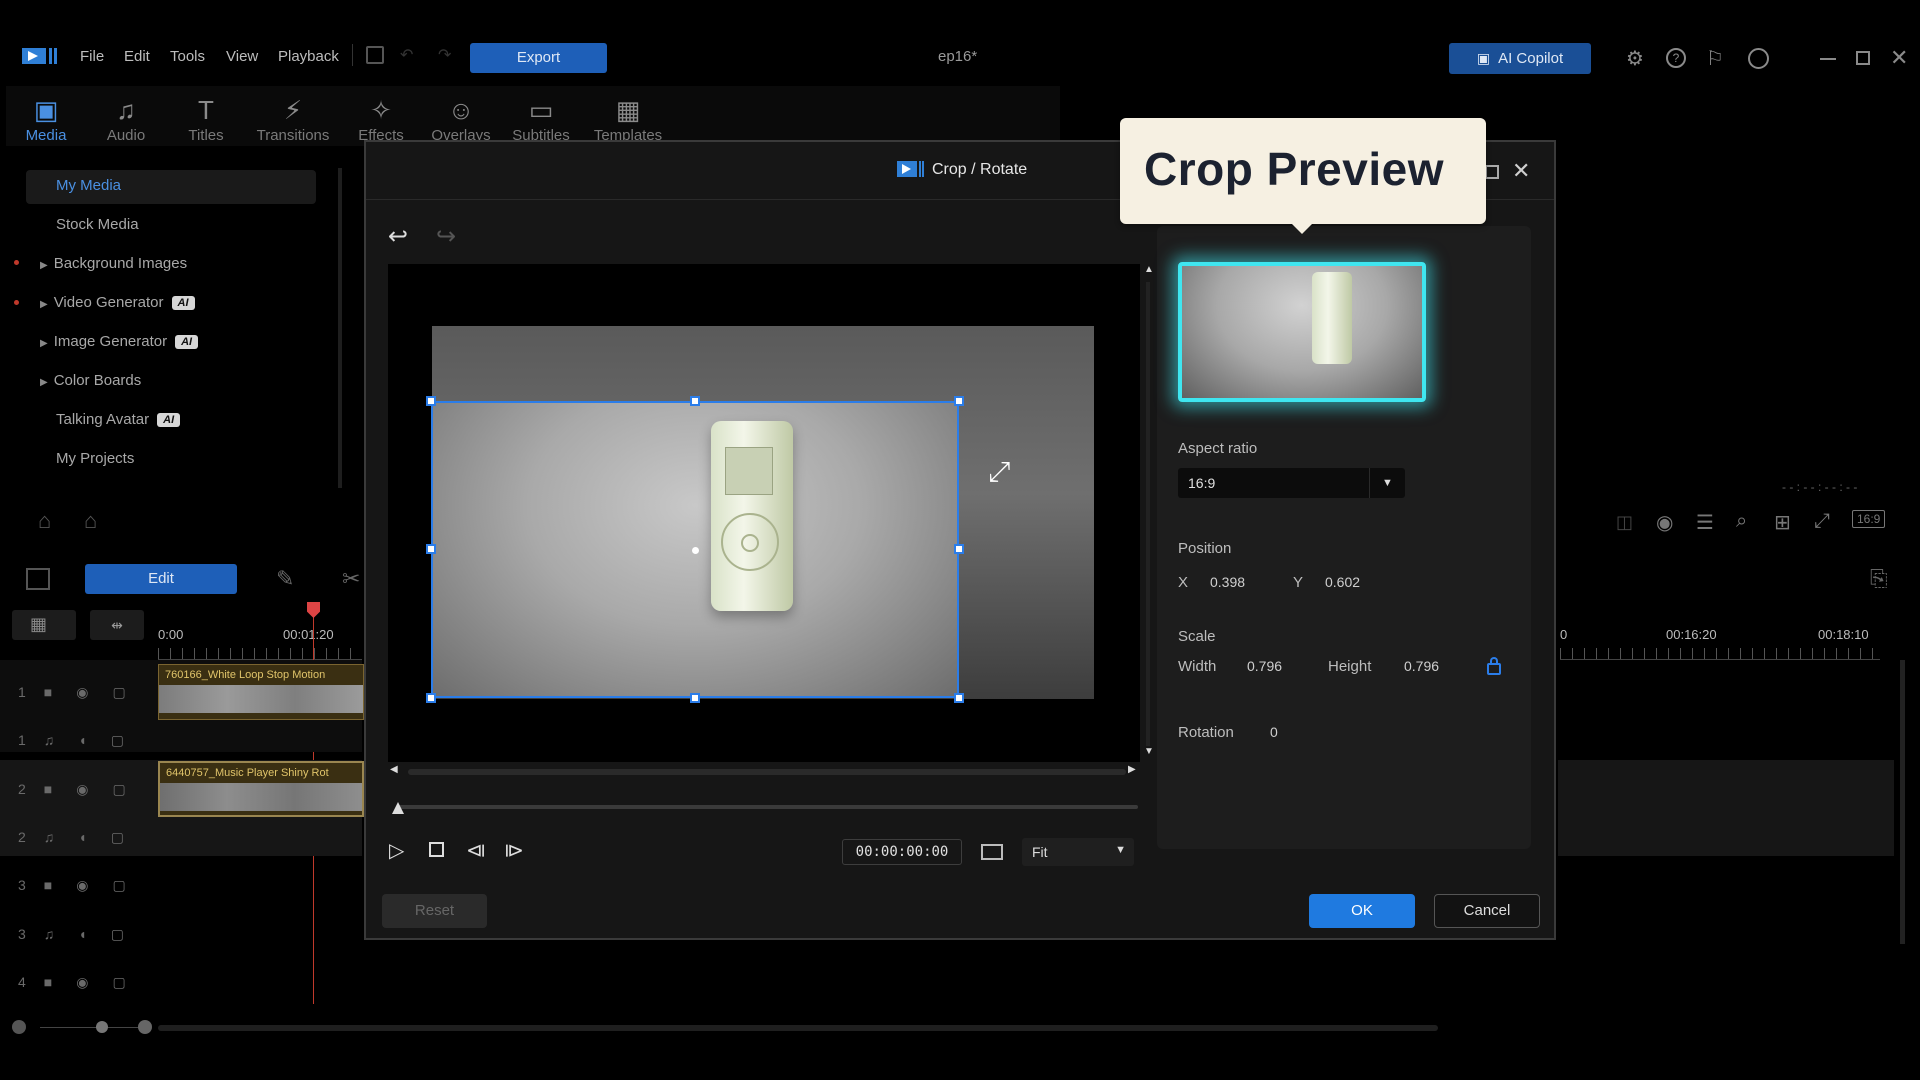 The width and height of the screenshot is (1920, 1080). Describe the element at coordinates (1863, 58) in the screenshot. I see `restore-icon` at that location.